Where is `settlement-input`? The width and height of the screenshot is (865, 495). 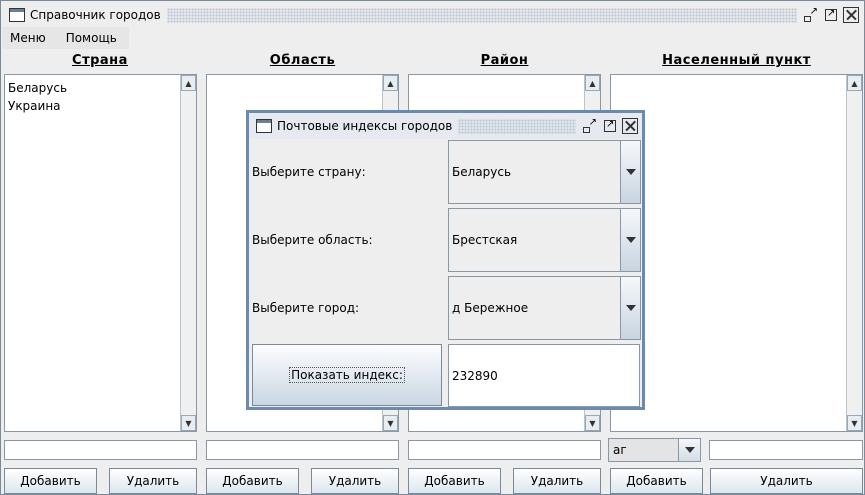 settlement-input is located at coordinates (786, 450).